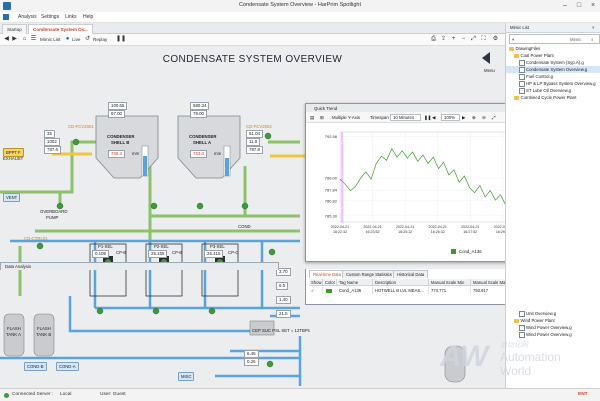 The width and height of the screenshot is (600, 401). What do you see at coordinates (329, 290) in the screenshot?
I see `row-color-swatch` at bounding box center [329, 290].